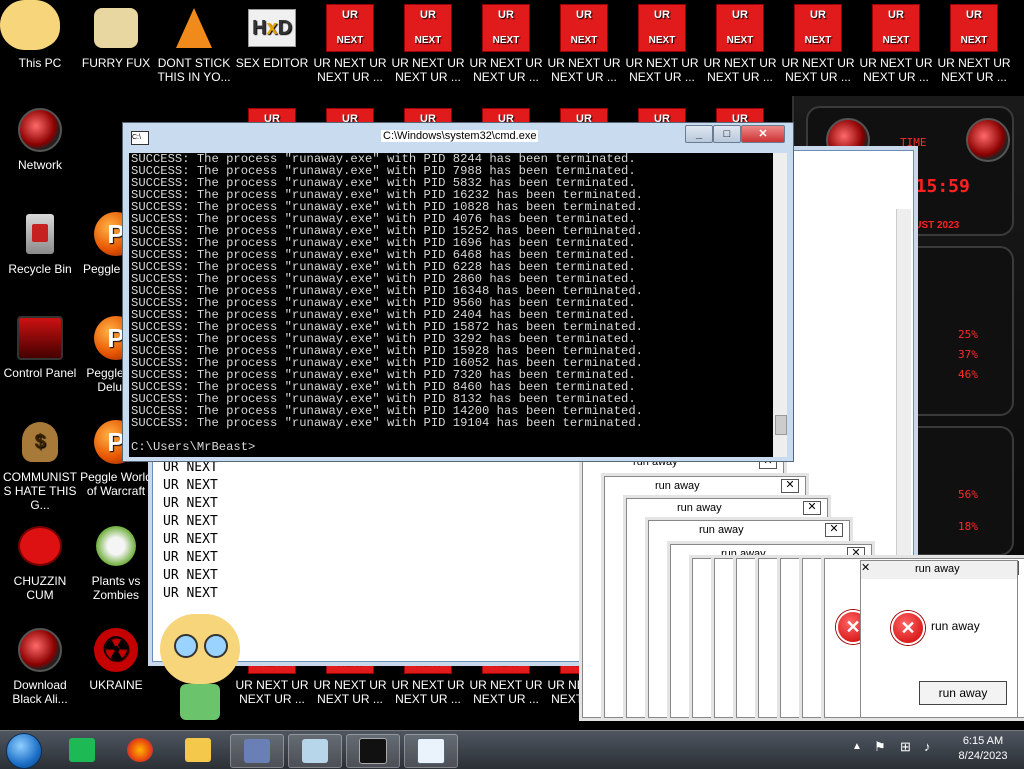 The width and height of the screenshot is (1024, 769). I want to click on taskbar-notepad, so click(431, 751).